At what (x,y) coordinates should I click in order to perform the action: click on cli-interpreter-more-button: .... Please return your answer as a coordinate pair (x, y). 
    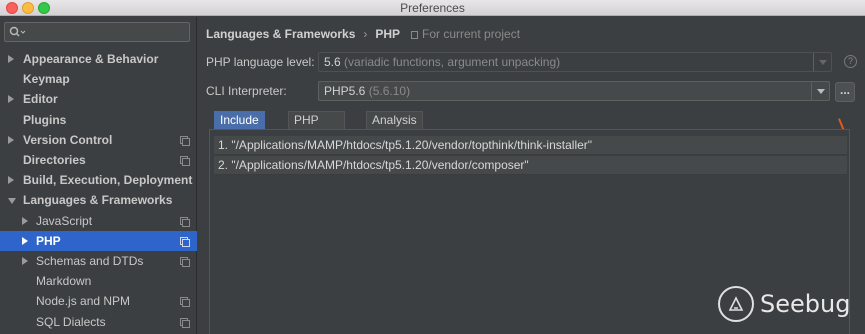
    Looking at the image, I should click on (845, 92).